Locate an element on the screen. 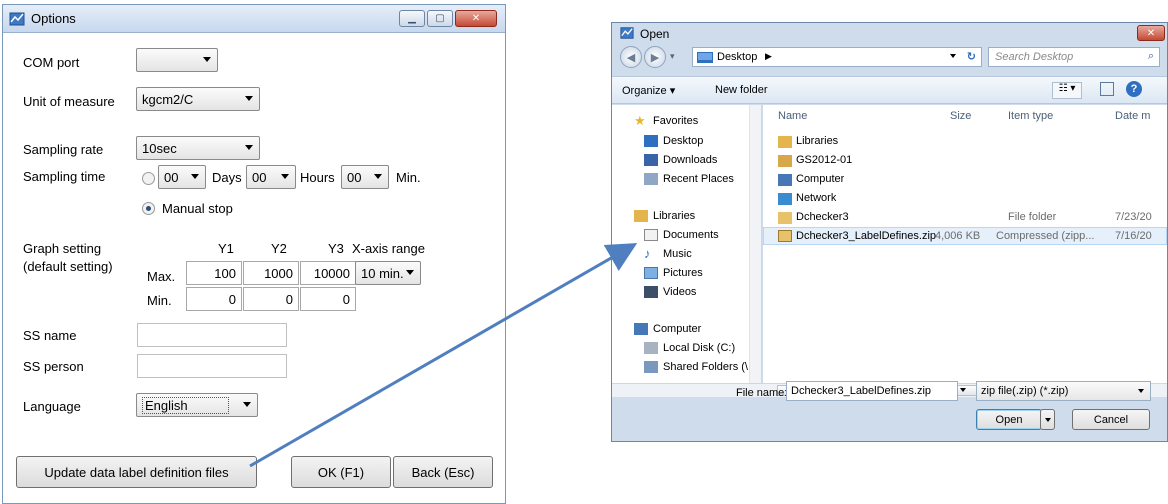 The width and height of the screenshot is (1168, 504). callout-arrow is located at coordinates (443, 355).